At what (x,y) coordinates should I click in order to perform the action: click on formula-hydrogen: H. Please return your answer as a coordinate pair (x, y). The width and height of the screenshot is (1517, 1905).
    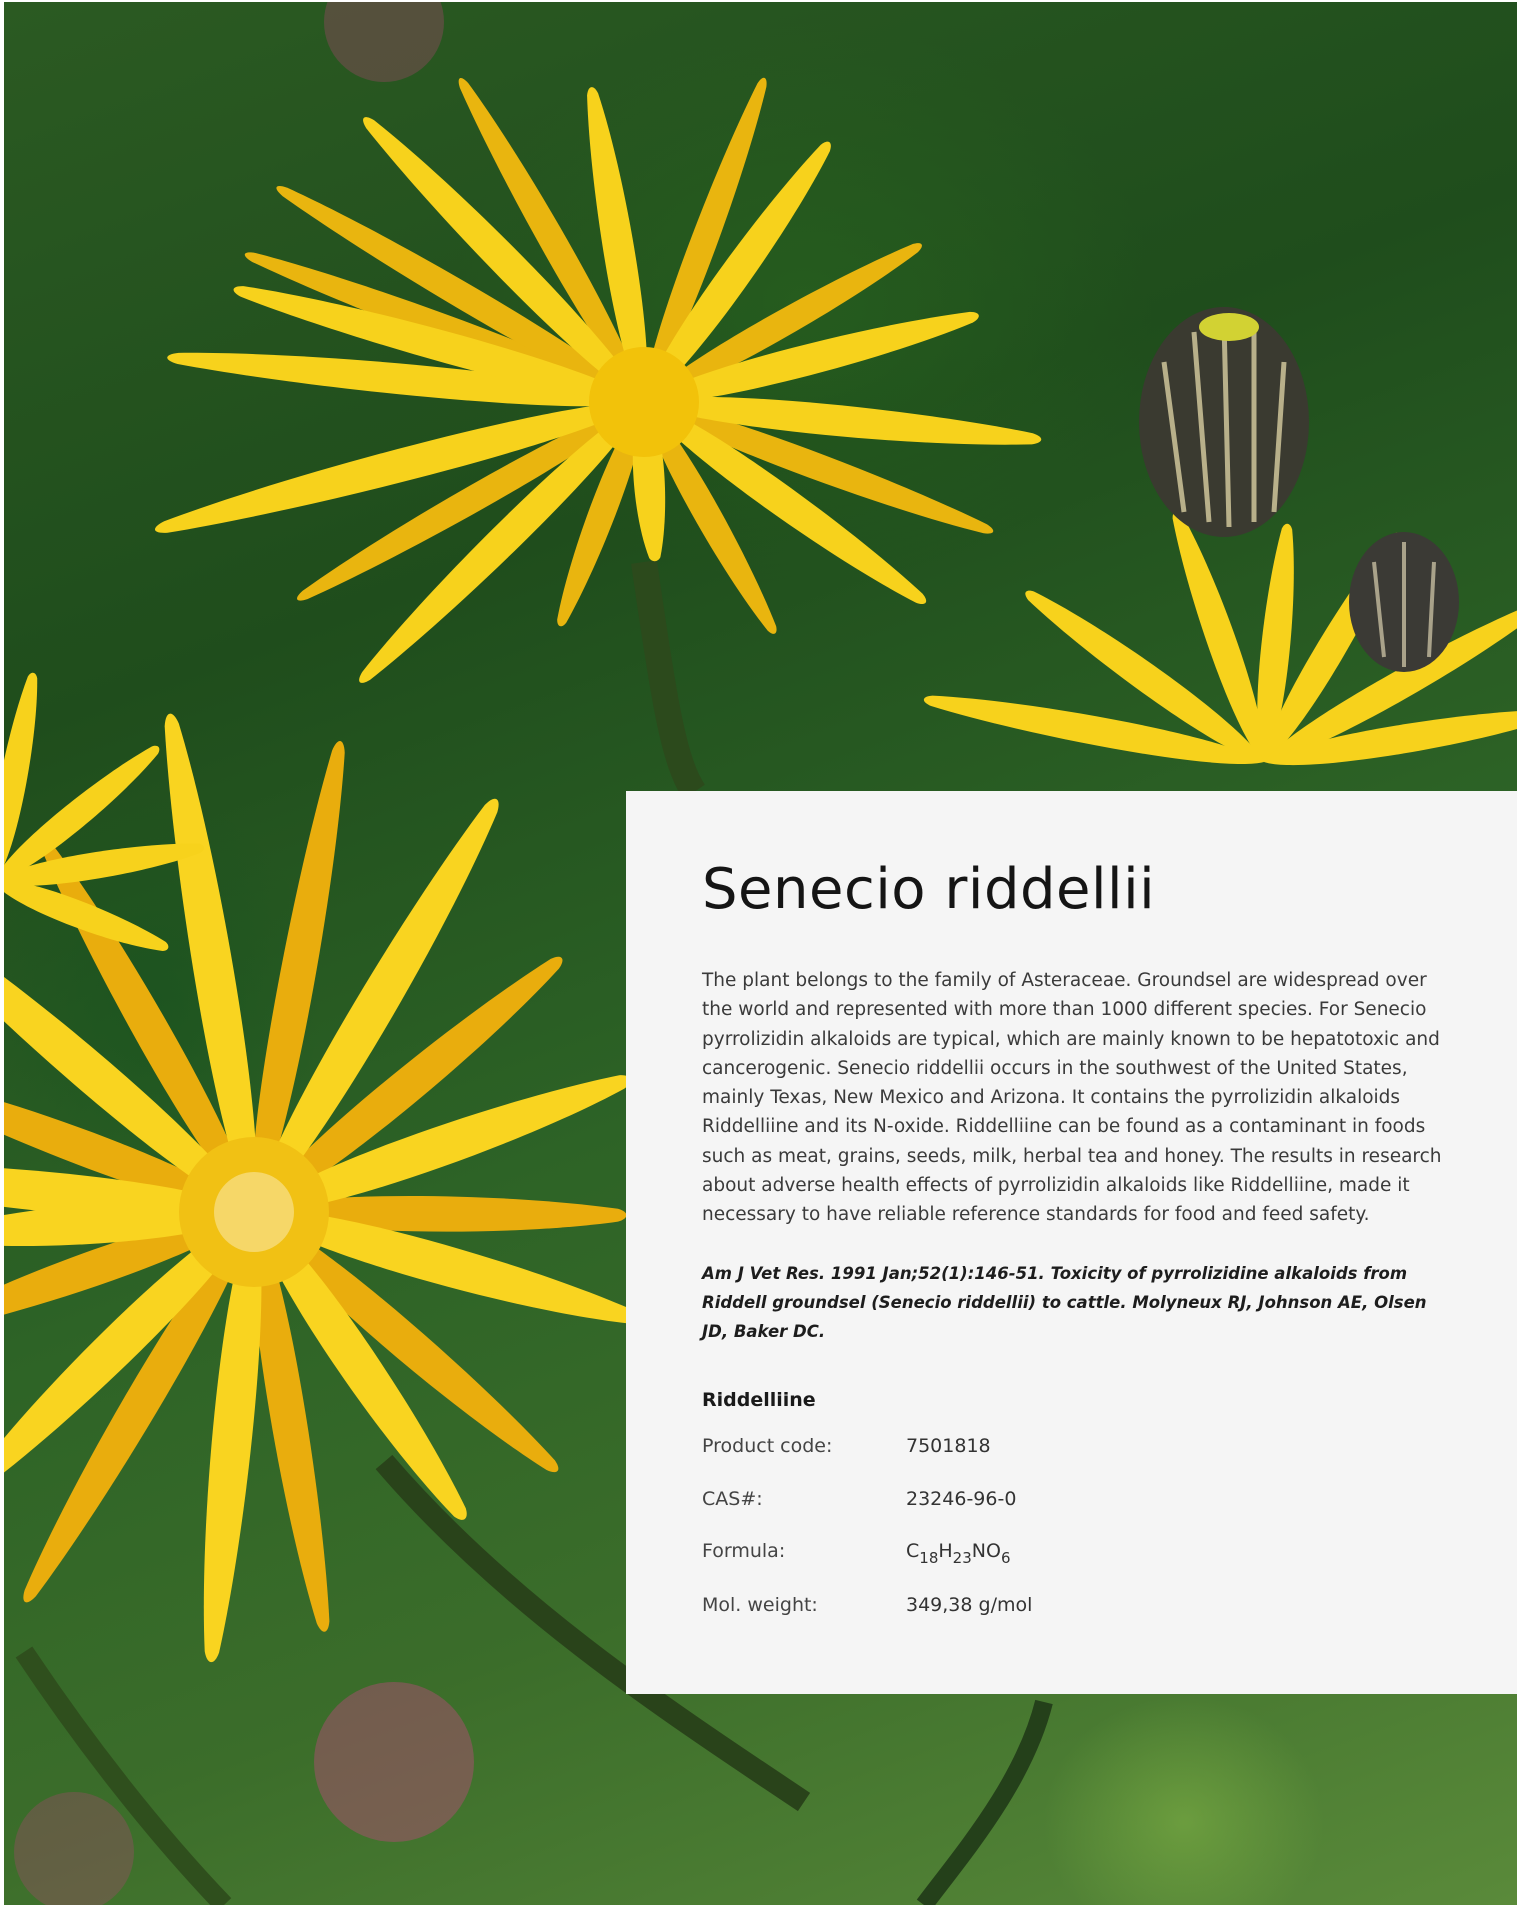
    Looking at the image, I should click on (945, 1551).